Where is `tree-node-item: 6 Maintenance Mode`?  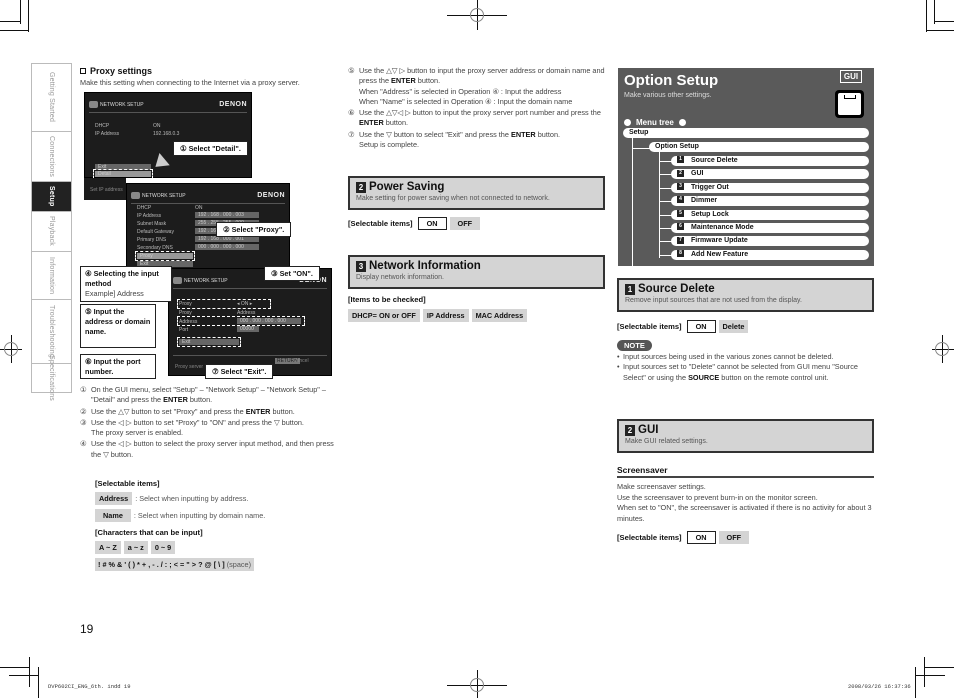
tree-node-item: 6 Maintenance Mode is located at coordinates (770, 228).